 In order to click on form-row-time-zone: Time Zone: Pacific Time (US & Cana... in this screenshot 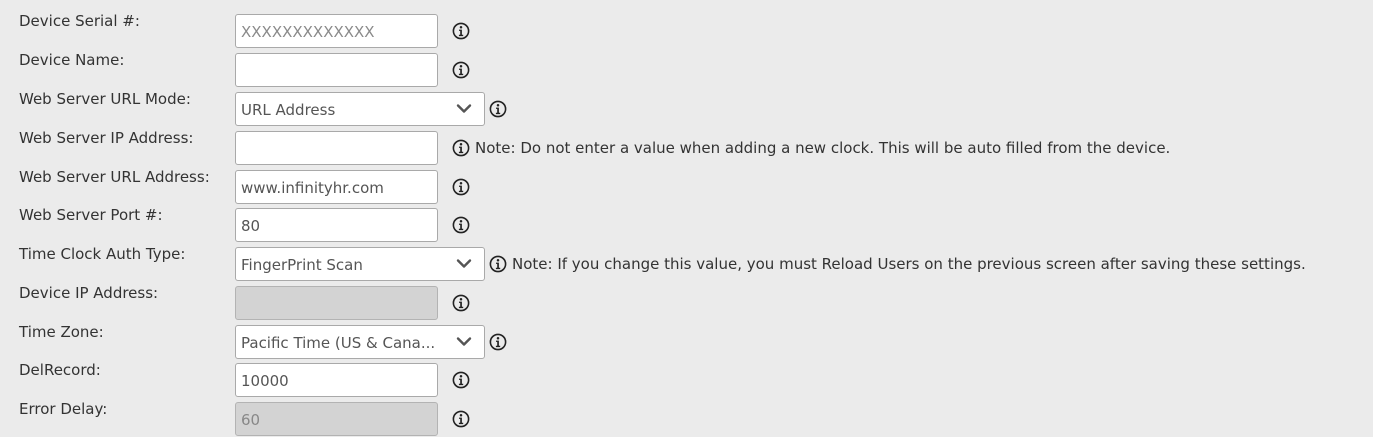, I will do `click(686, 341)`.